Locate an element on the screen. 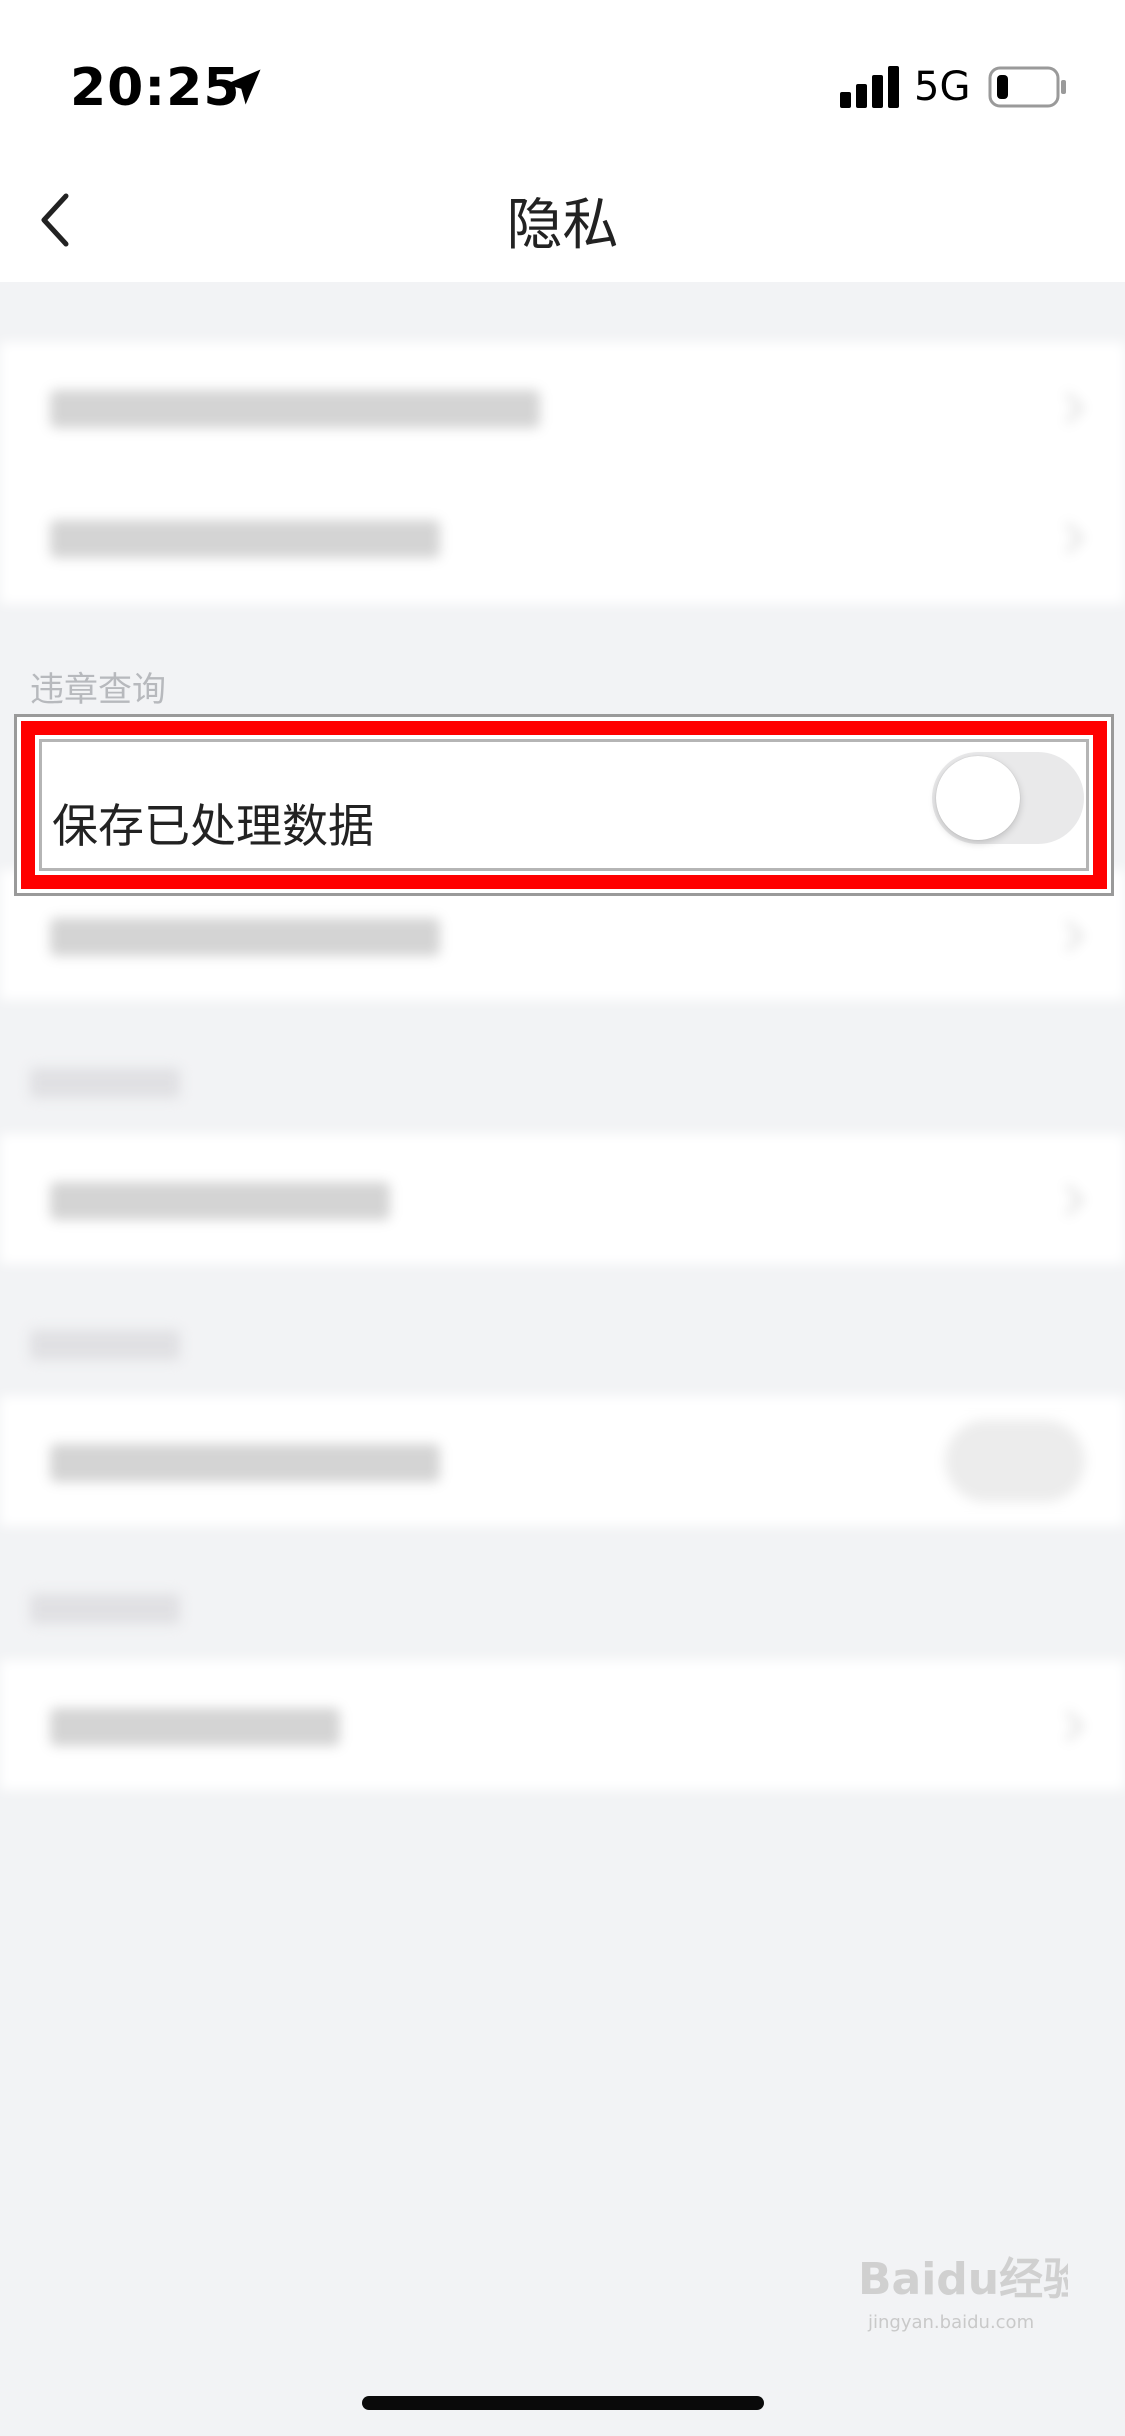 This screenshot has width=1125, height=2436. save-processed-data-toggle is located at coordinates (1008, 798).